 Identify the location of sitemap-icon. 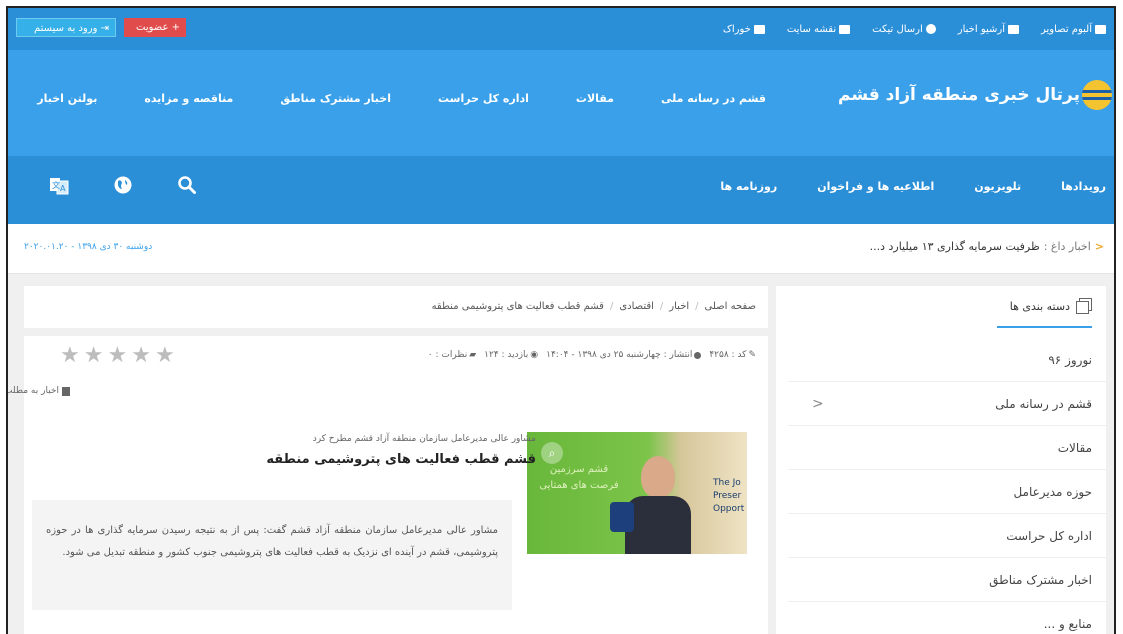
(845, 29).